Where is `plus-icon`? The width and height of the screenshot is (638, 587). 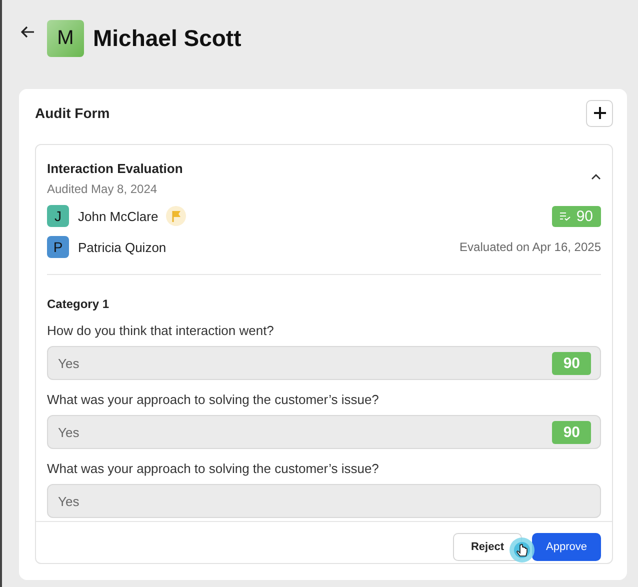
plus-icon is located at coordinates (600, 113).